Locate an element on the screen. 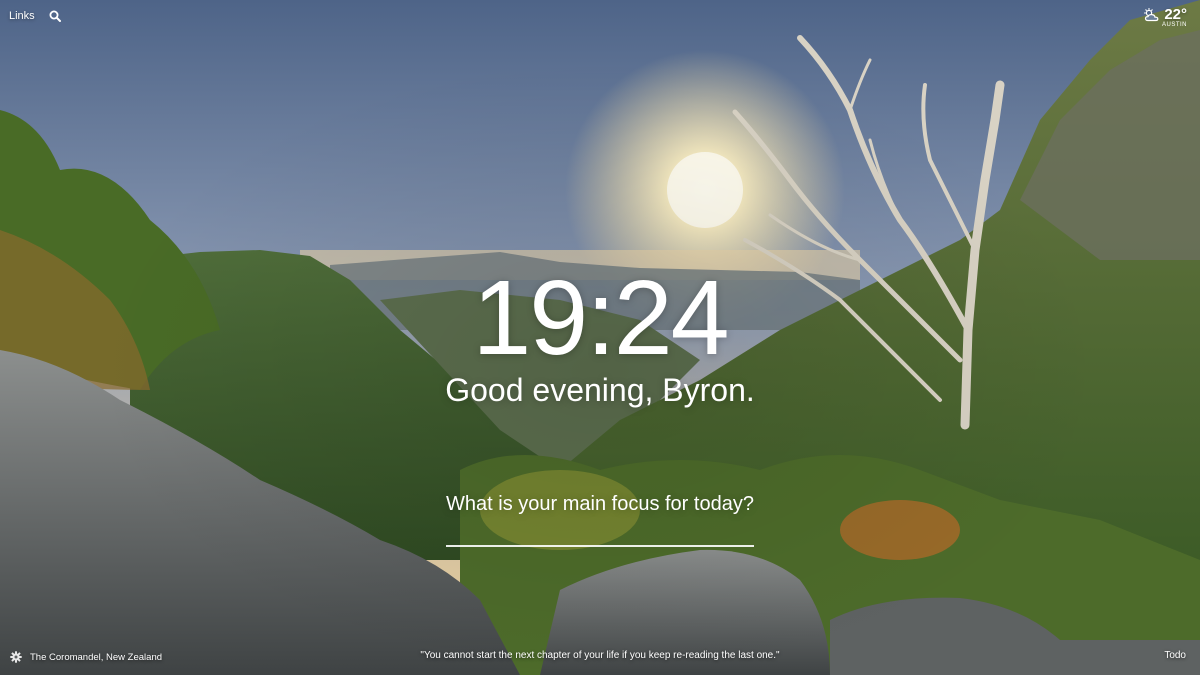  links-button: Links is located at coordinates (22, 16).